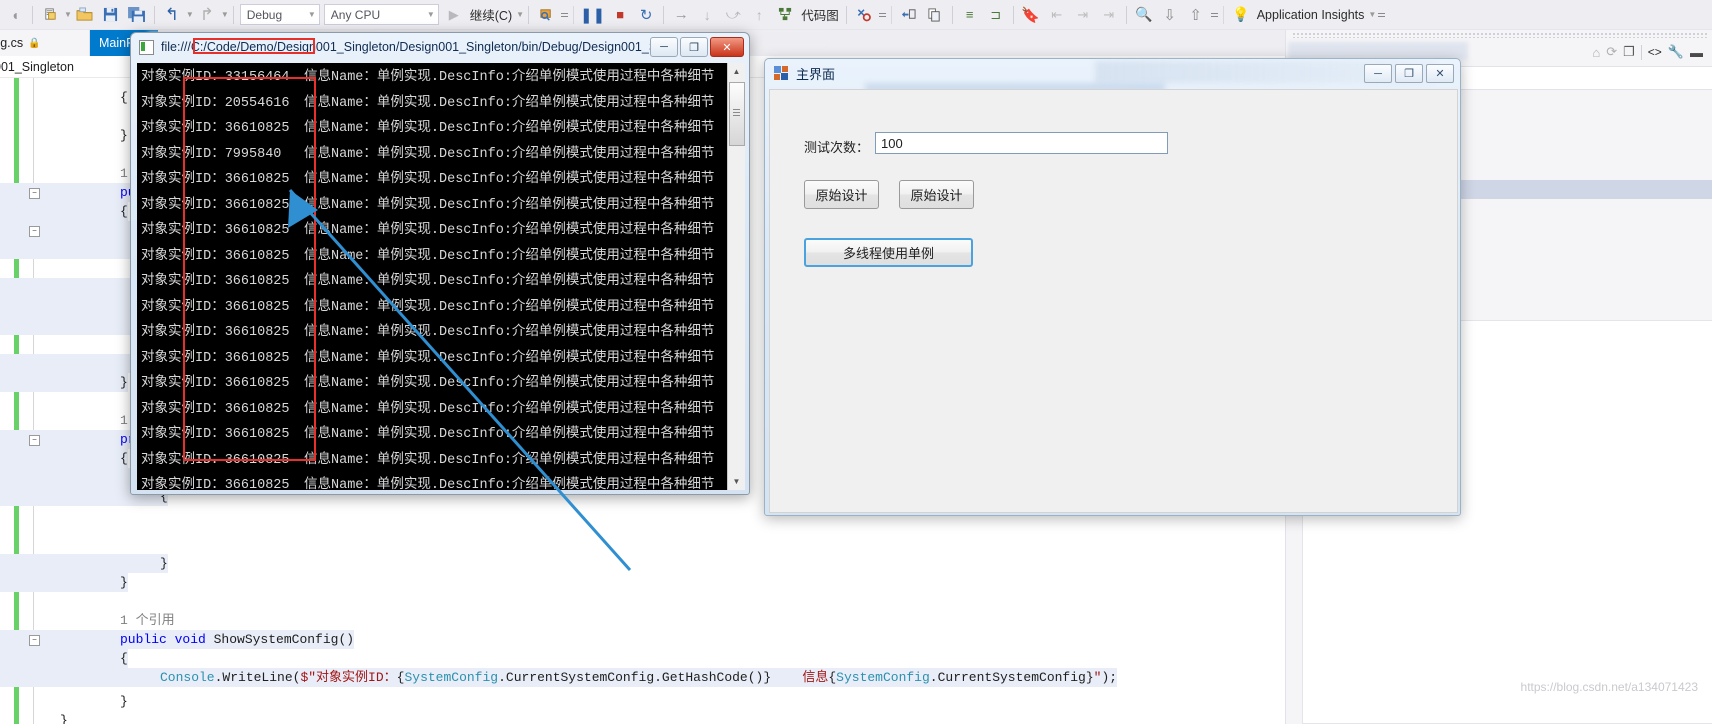 The width and height of the screenshot is (1712, 724). I want to click on find-next-icon: ⇩, so click(1170, 15).